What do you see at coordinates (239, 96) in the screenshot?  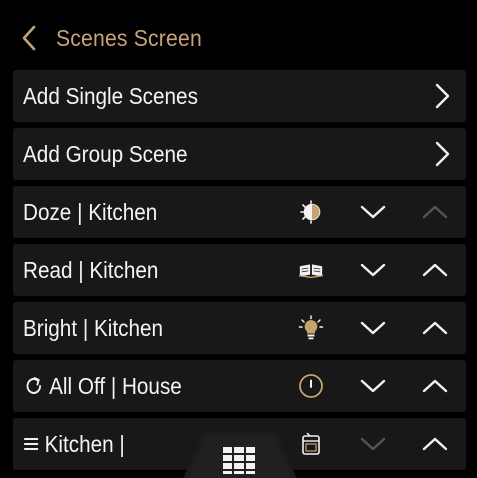 I see `add-single-scenes-row: Add Single Scenes` at bounding box center [239, 96].